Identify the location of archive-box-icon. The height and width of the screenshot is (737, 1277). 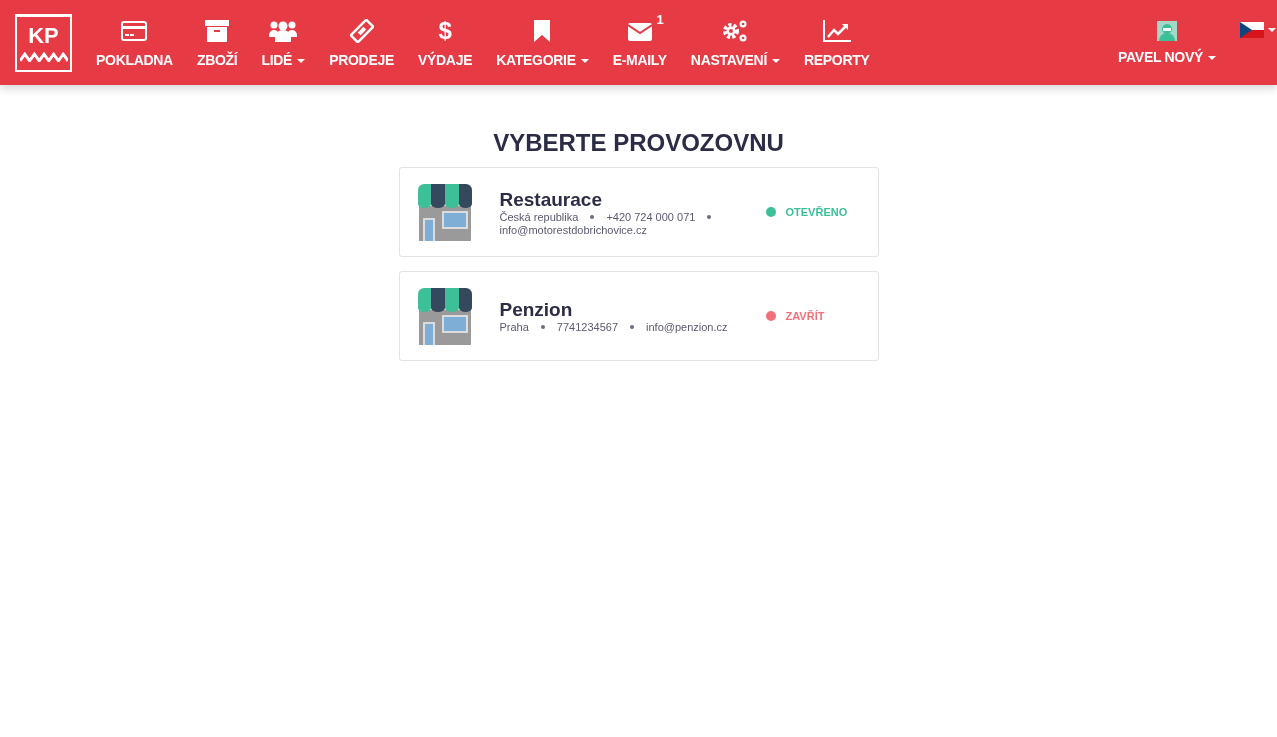
(217, 30).